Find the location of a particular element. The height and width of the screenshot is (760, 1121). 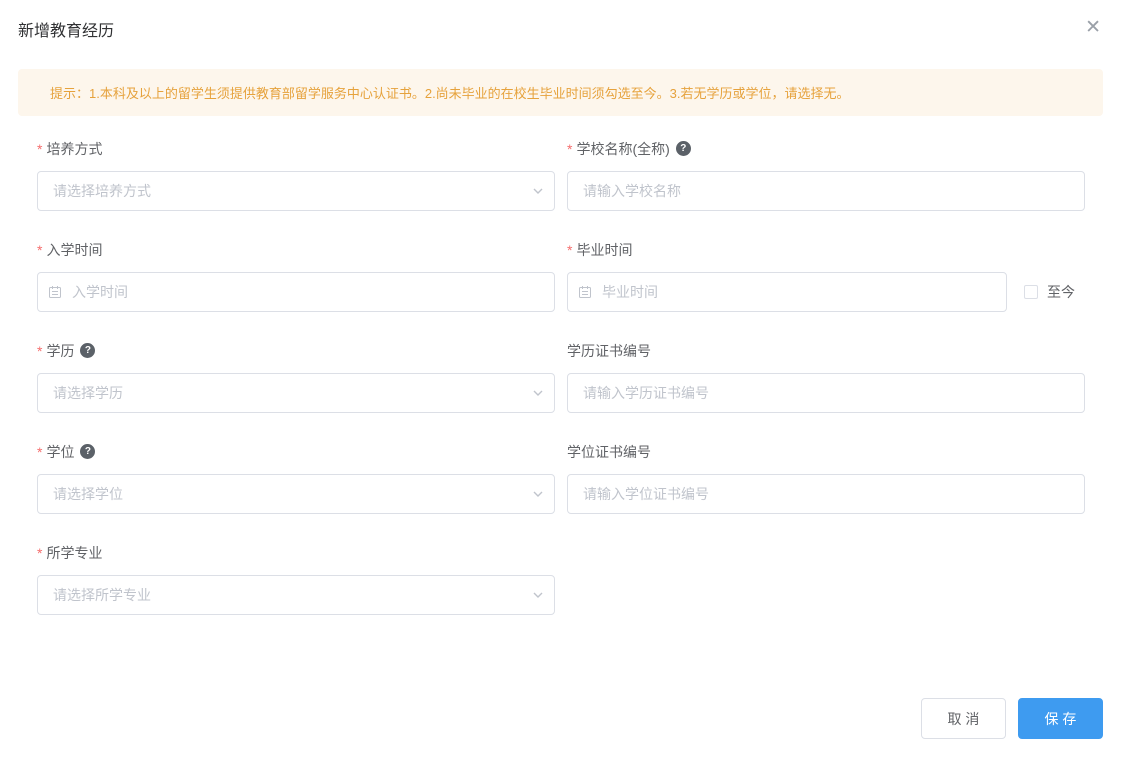

save-button: 保 存 is located at coordinates (1060, 718).